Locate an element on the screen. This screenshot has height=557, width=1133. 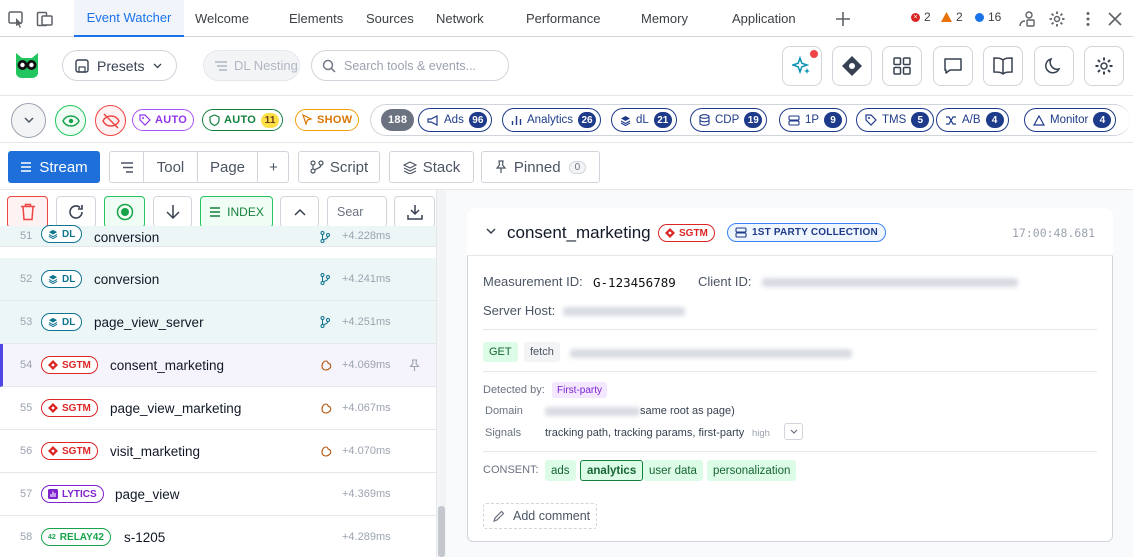
ai-assistant-button is located at coordinates (802, 66).